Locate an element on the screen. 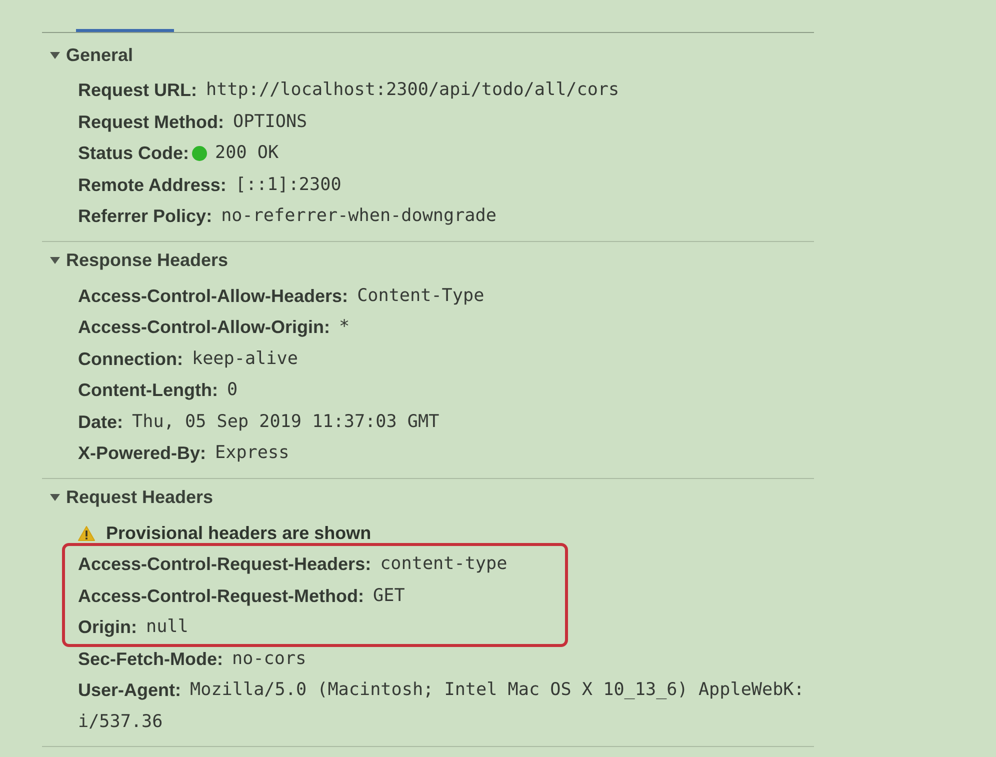 This screenshot has height=757, width=996. header-name: X-Powered-By: is located at coordinates (142, 453).